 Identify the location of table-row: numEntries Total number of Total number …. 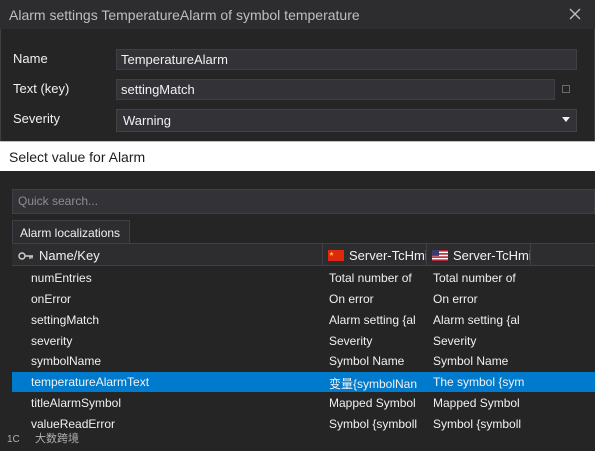
(303, 278).